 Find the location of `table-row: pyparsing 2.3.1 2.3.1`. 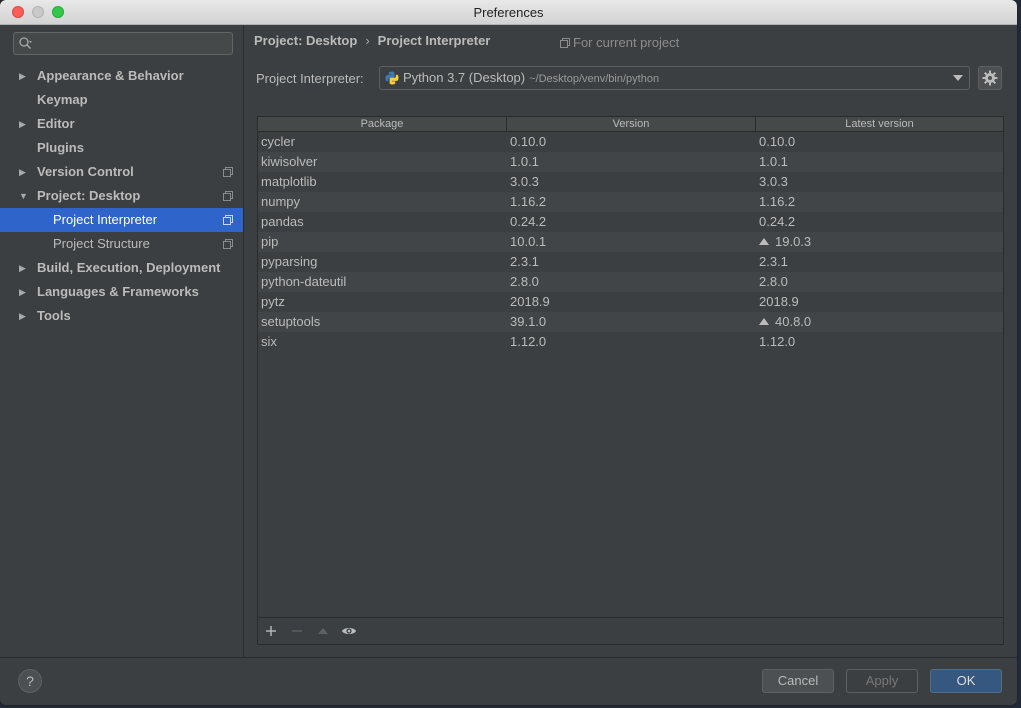

table-row: pyparsing 2.3.1 2.3.1 is located at coordinates (630, 262).